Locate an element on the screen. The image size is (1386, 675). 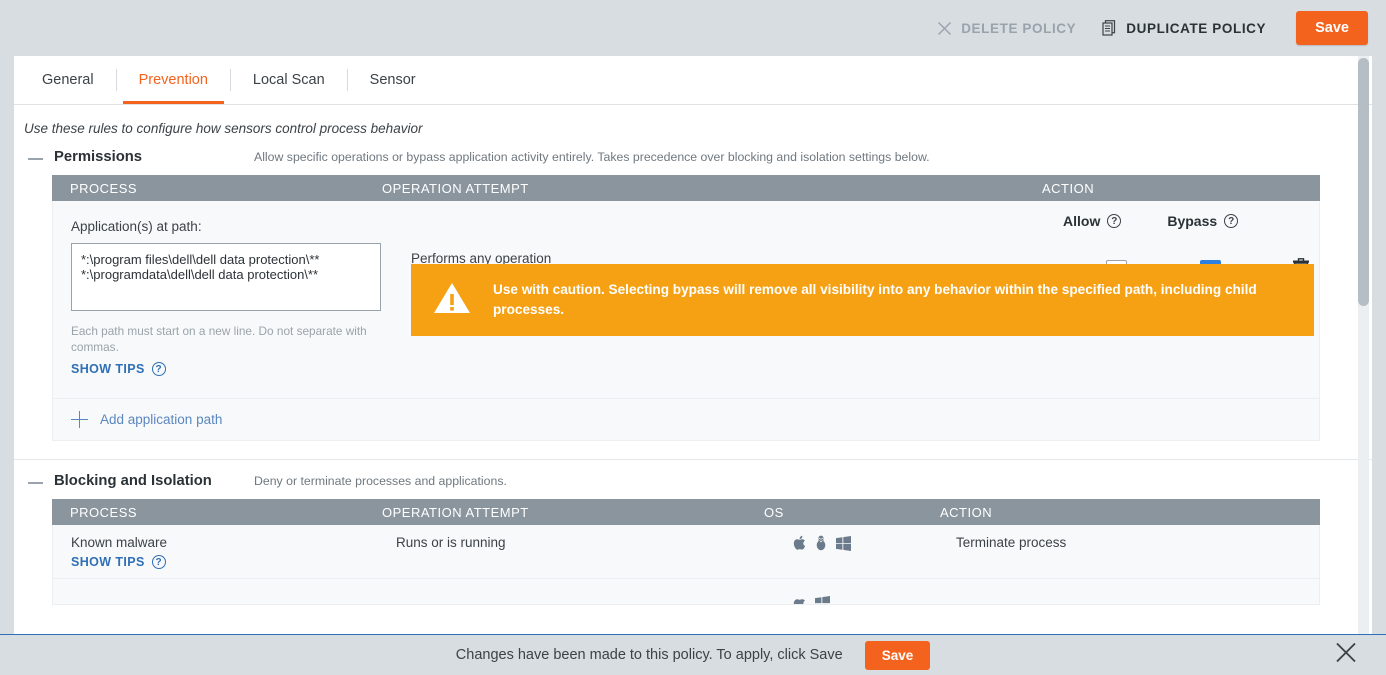
permissions-title: Permissions is located at coordinates (98, 157).